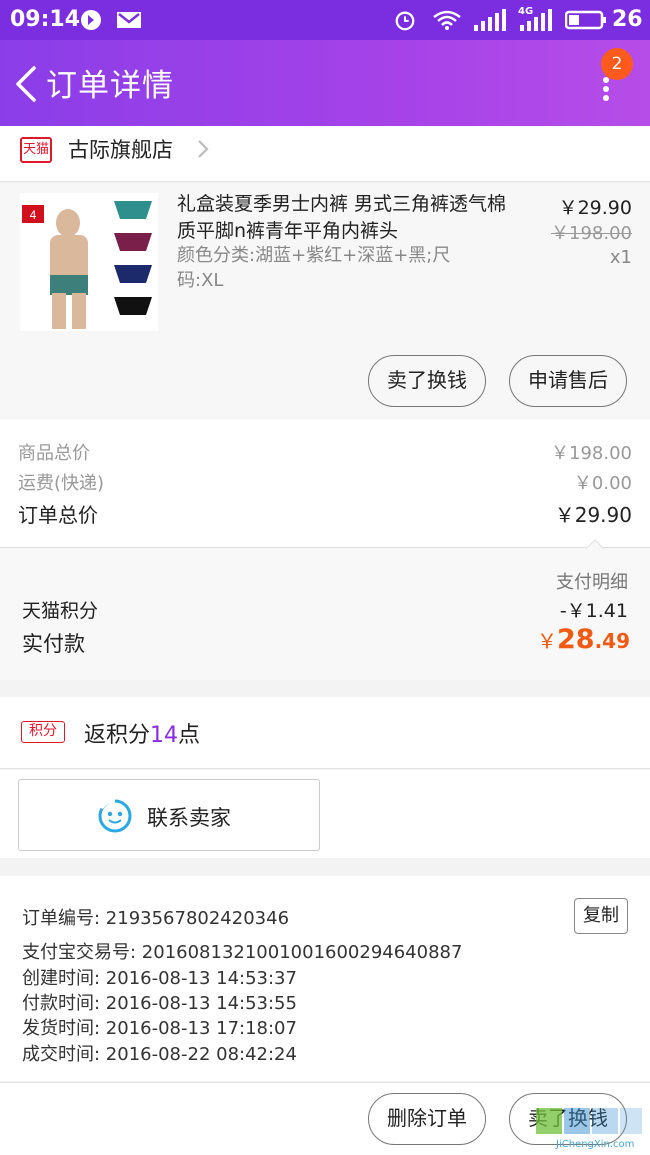 This screenshot has width=650, height=1155. Describe the element at coordinates (54, 453) in the screenshot. I see `goods-total-label: 商品总价` at that location.